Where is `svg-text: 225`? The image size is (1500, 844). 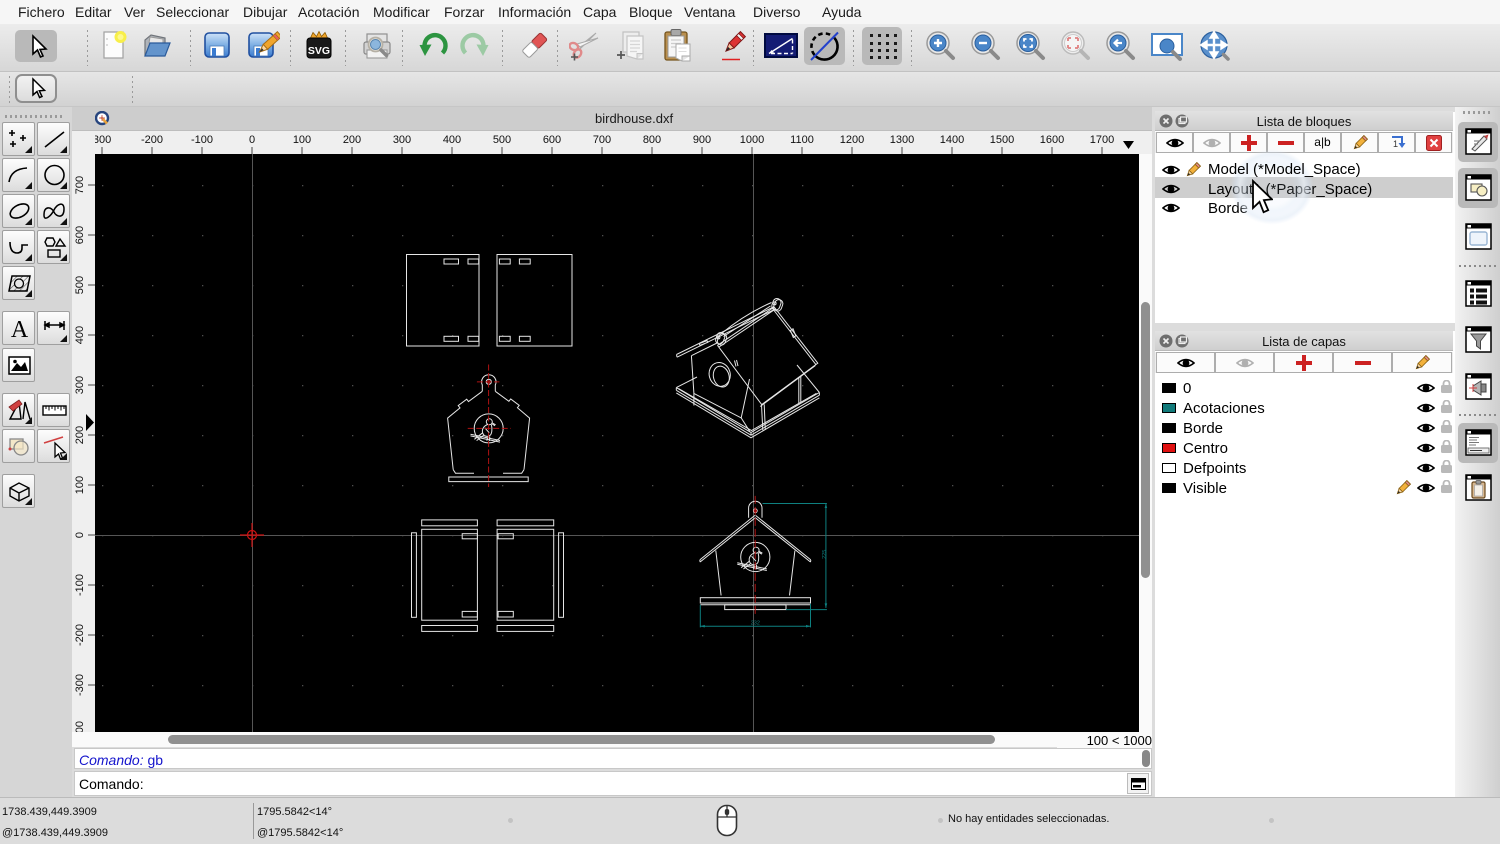
svg-text: 225 is located at coordinates (825, 554).